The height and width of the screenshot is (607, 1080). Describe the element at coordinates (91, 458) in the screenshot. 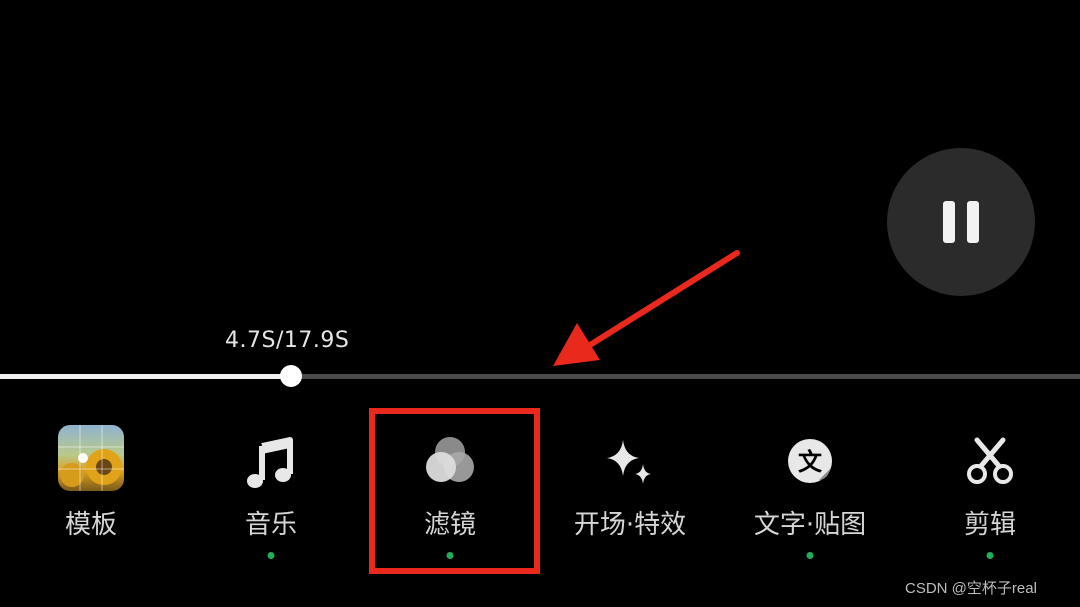

I see `template-thumbnail` at that location.